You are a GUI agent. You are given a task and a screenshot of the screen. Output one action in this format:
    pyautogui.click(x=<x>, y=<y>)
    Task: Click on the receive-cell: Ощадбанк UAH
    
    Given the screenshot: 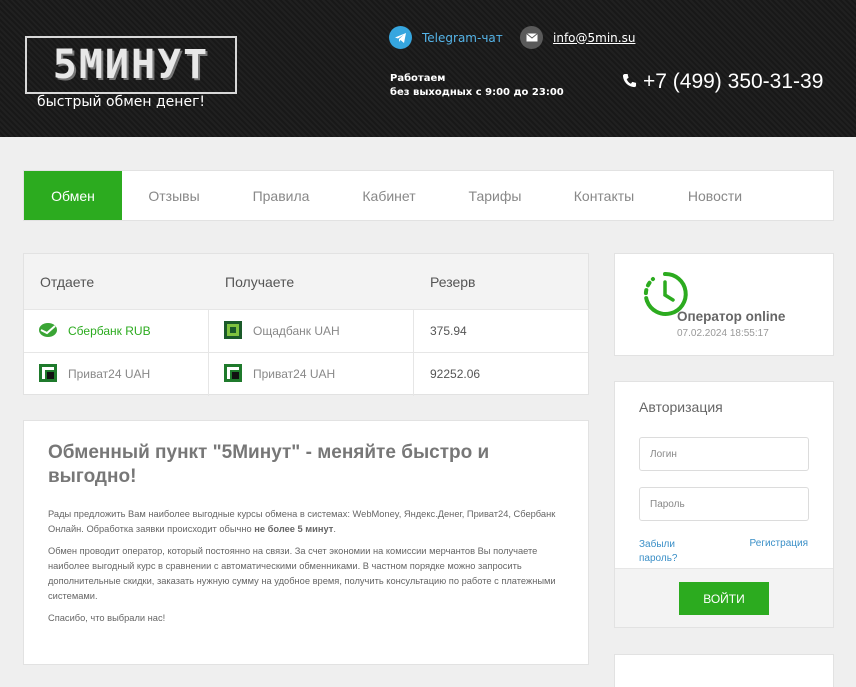 What is the action you would take?
    pyautogui.click(x=311, y=331)
    